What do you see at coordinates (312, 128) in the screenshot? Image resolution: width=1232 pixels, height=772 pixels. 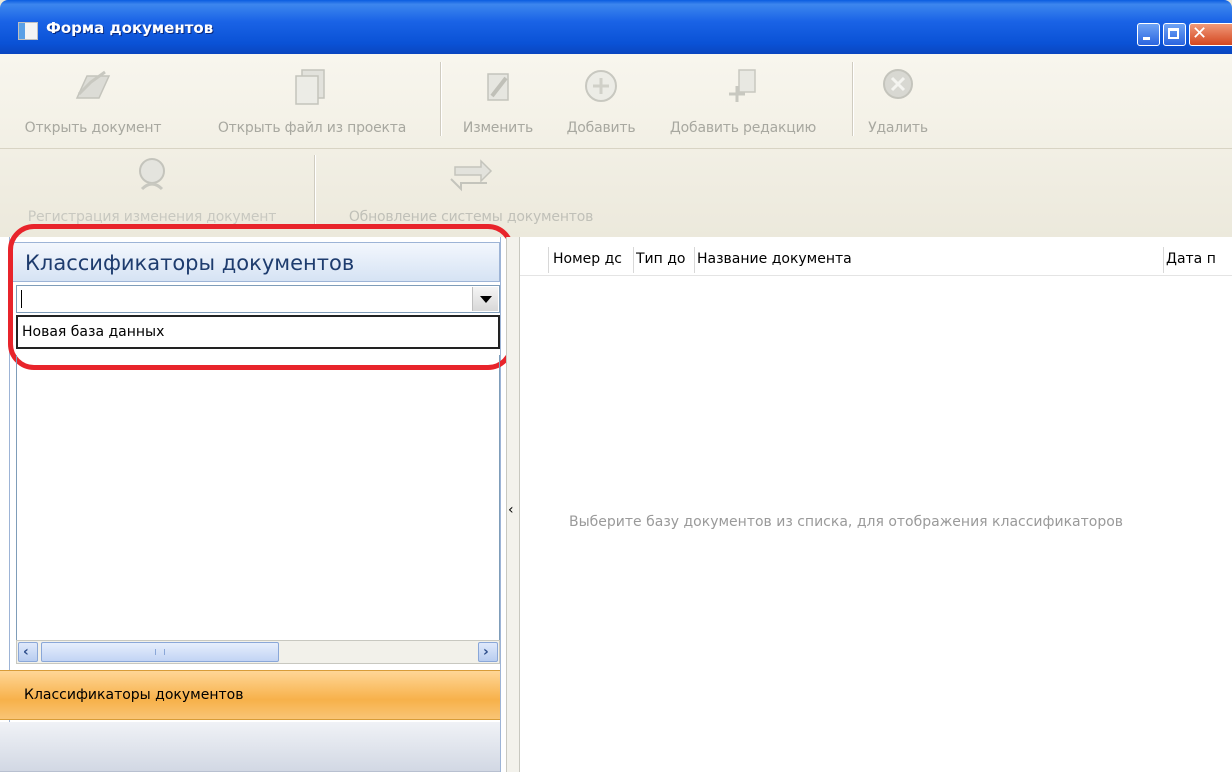 I see `open-file-from-project-label: Открыть файл из проекта` at bounding box center [312, 128].